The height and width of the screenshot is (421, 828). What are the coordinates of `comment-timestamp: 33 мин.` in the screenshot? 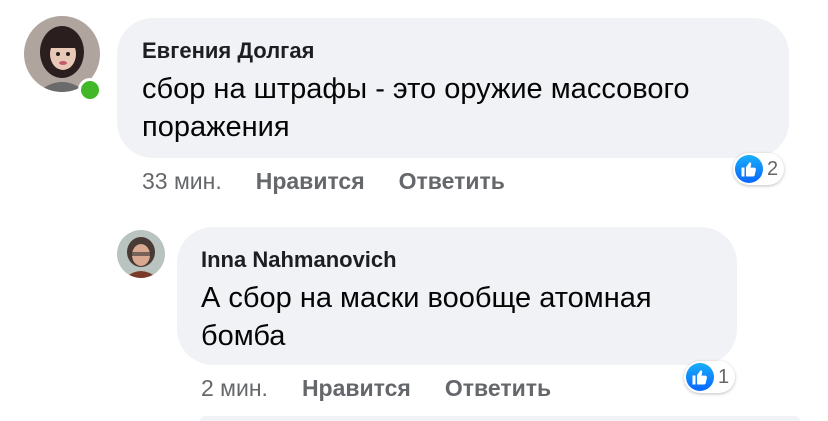 It's located at (182, 181).